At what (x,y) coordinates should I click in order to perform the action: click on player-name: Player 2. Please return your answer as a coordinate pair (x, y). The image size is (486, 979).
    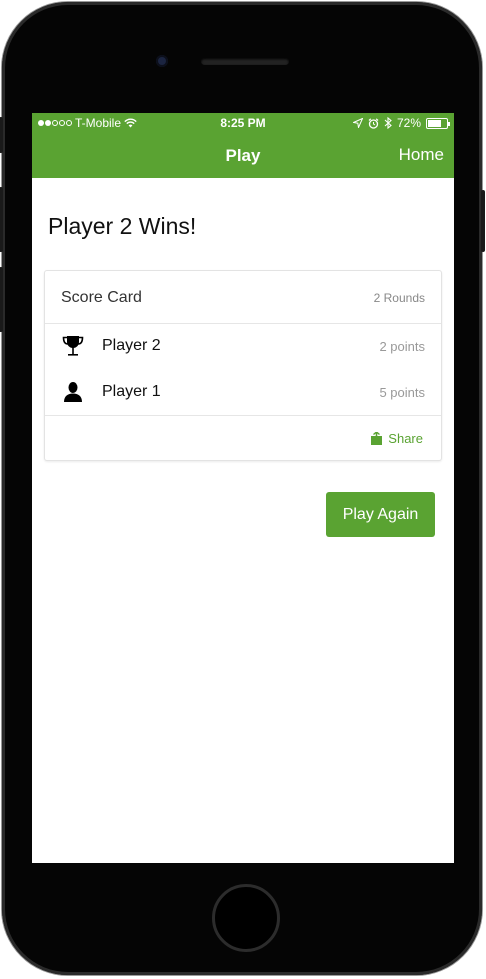
    Looking at the image, I should click on (131, 345).